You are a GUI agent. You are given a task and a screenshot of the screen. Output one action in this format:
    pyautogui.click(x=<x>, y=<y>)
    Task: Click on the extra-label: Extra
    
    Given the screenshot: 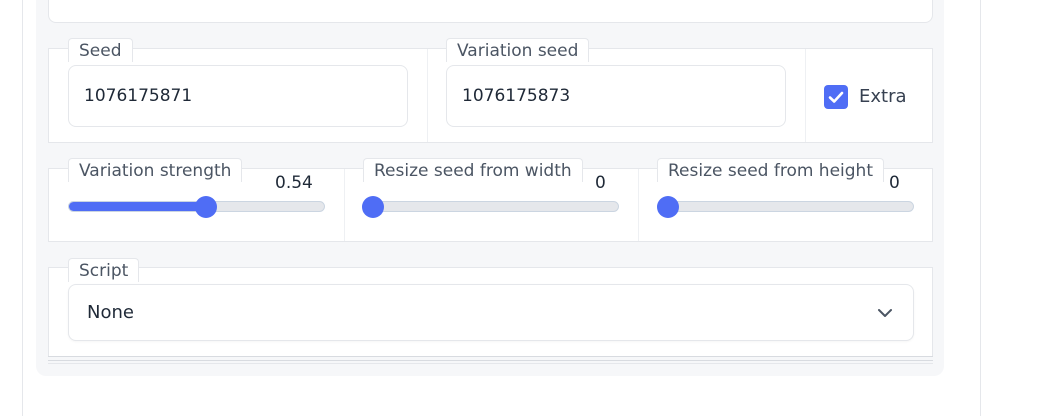 What is the action you would take?
    pyautogui.click(x=883, y=96)
    